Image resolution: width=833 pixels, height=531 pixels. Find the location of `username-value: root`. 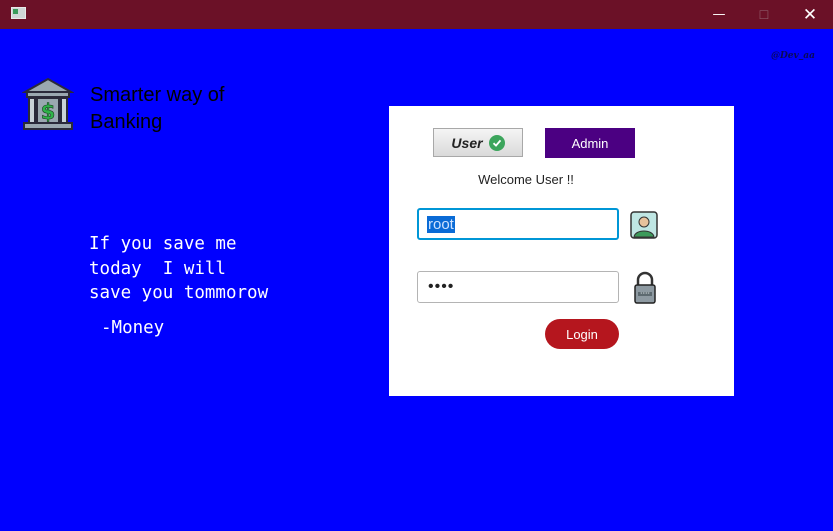

username-value: root is located at coordinates (441, 224).